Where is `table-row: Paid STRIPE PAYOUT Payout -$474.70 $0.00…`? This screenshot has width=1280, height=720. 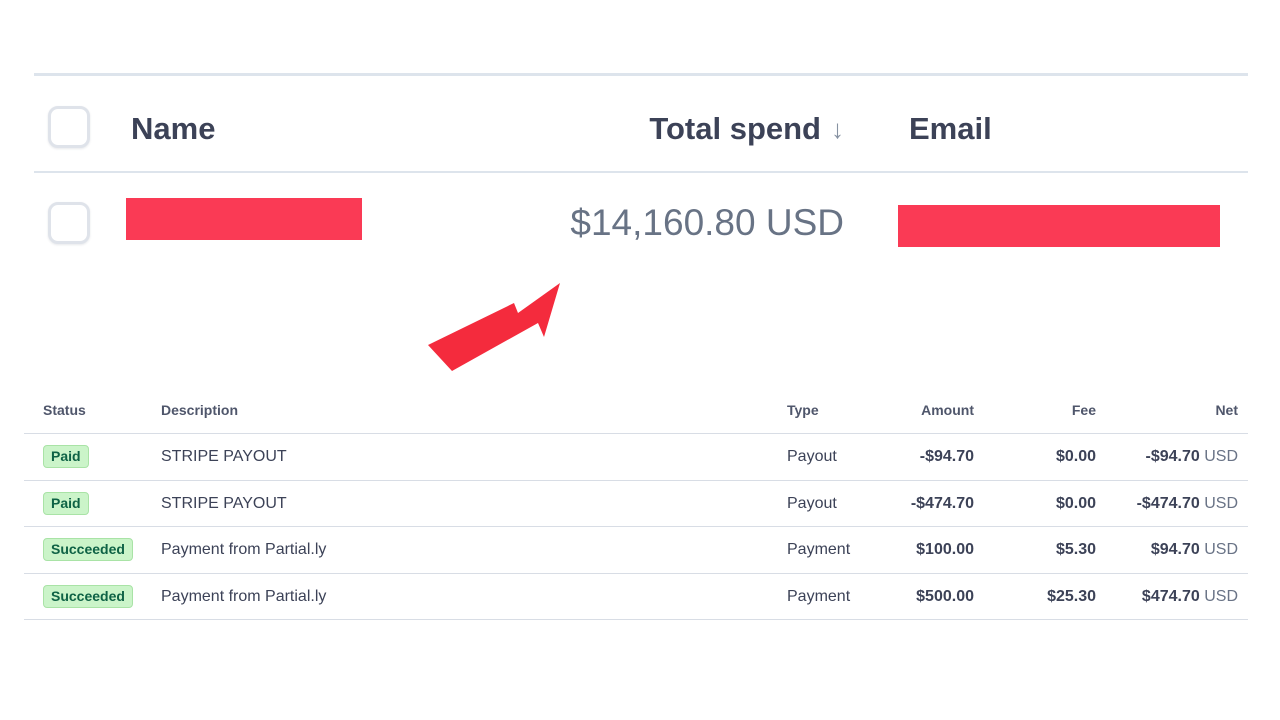 table-row: Paid STRIPE PAYOUT Payout -$474.70 $0.00… is located at coordinates (636, 504).